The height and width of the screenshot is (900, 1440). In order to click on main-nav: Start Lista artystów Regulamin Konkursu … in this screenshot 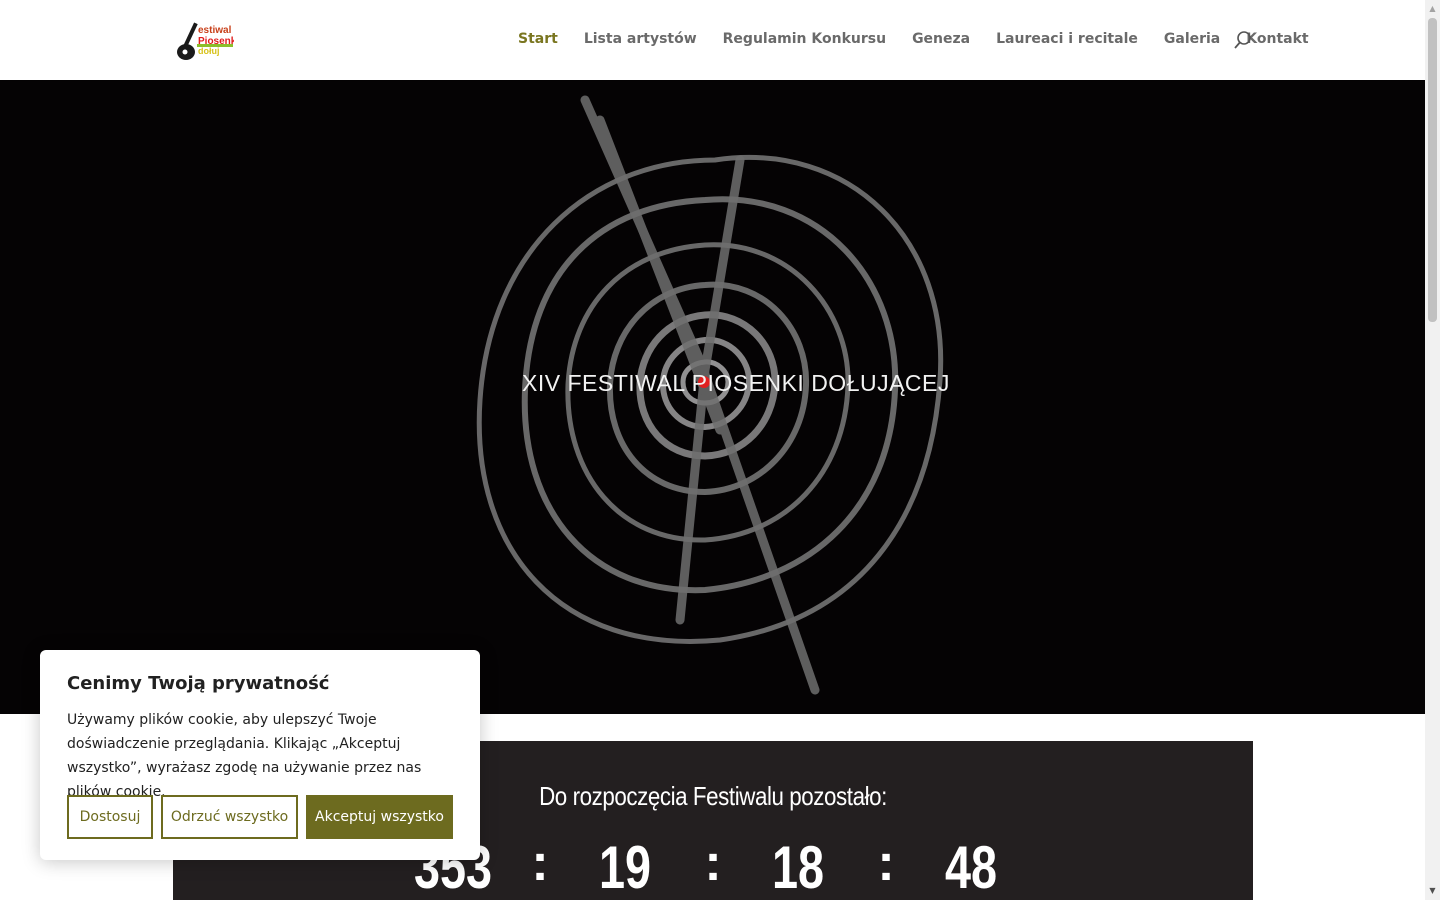, I will do `click(926, 39)`.